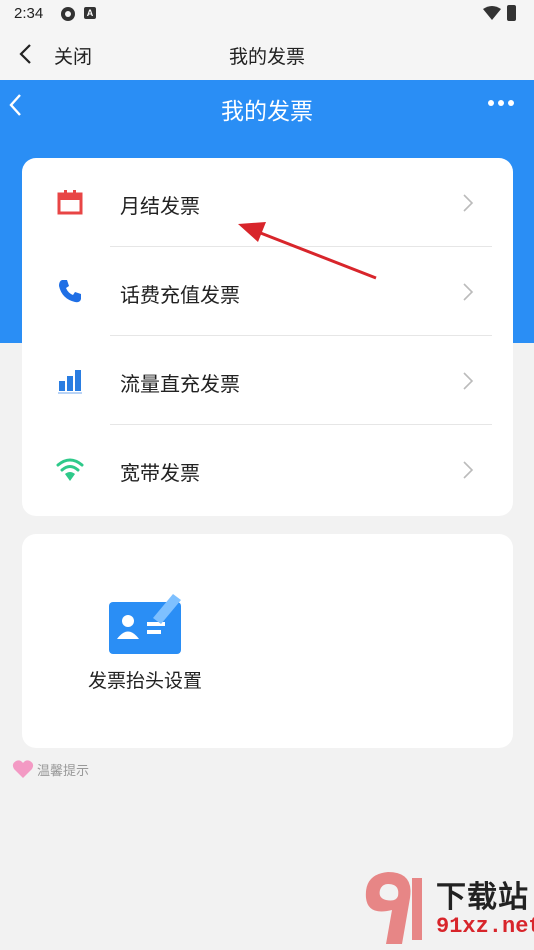 This screenshot has width=534, height=950. Describe the element at coordinates (90, 13) in the screenshot. I see `app-notification-icon: A` at that location.